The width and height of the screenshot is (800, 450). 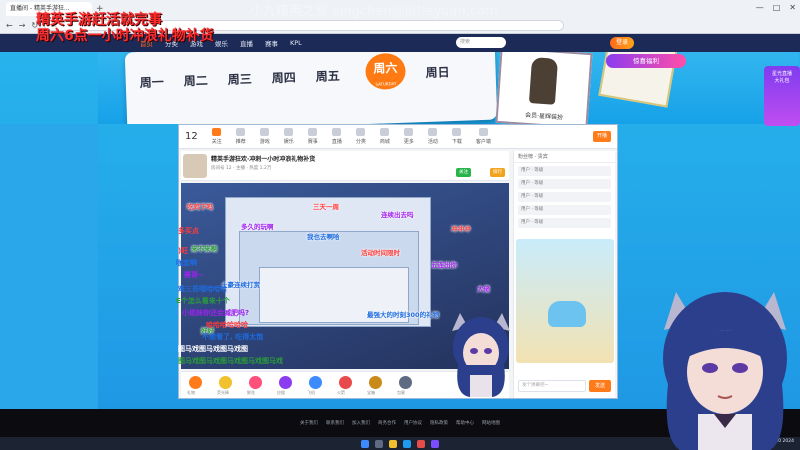 What do you see at coordinates (601, 136) in the screenshot?
I see `open-live-button: 开播` at bounding box center [601, 136].